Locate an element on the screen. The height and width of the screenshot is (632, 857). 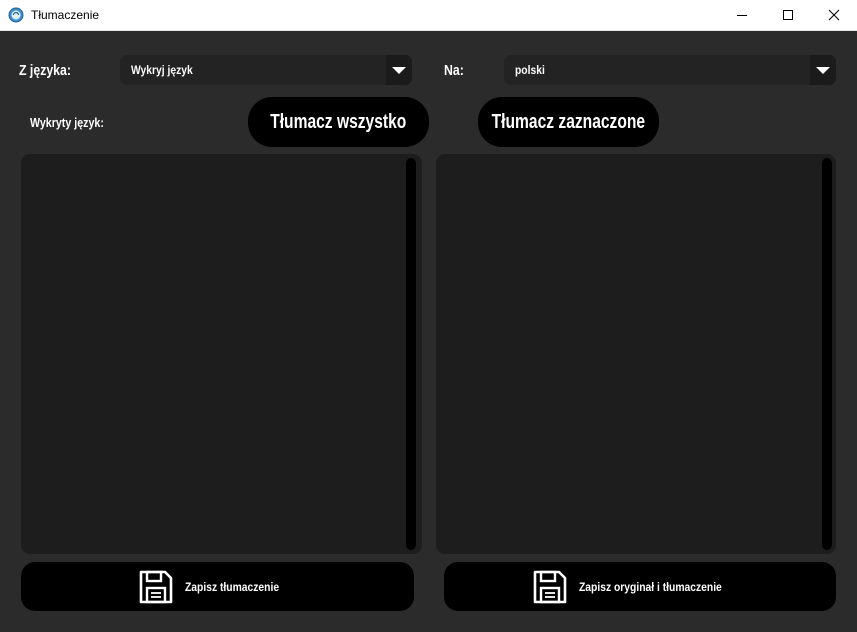
window-titlebar: Tłumaczenie is located at coordinates (428, 15).